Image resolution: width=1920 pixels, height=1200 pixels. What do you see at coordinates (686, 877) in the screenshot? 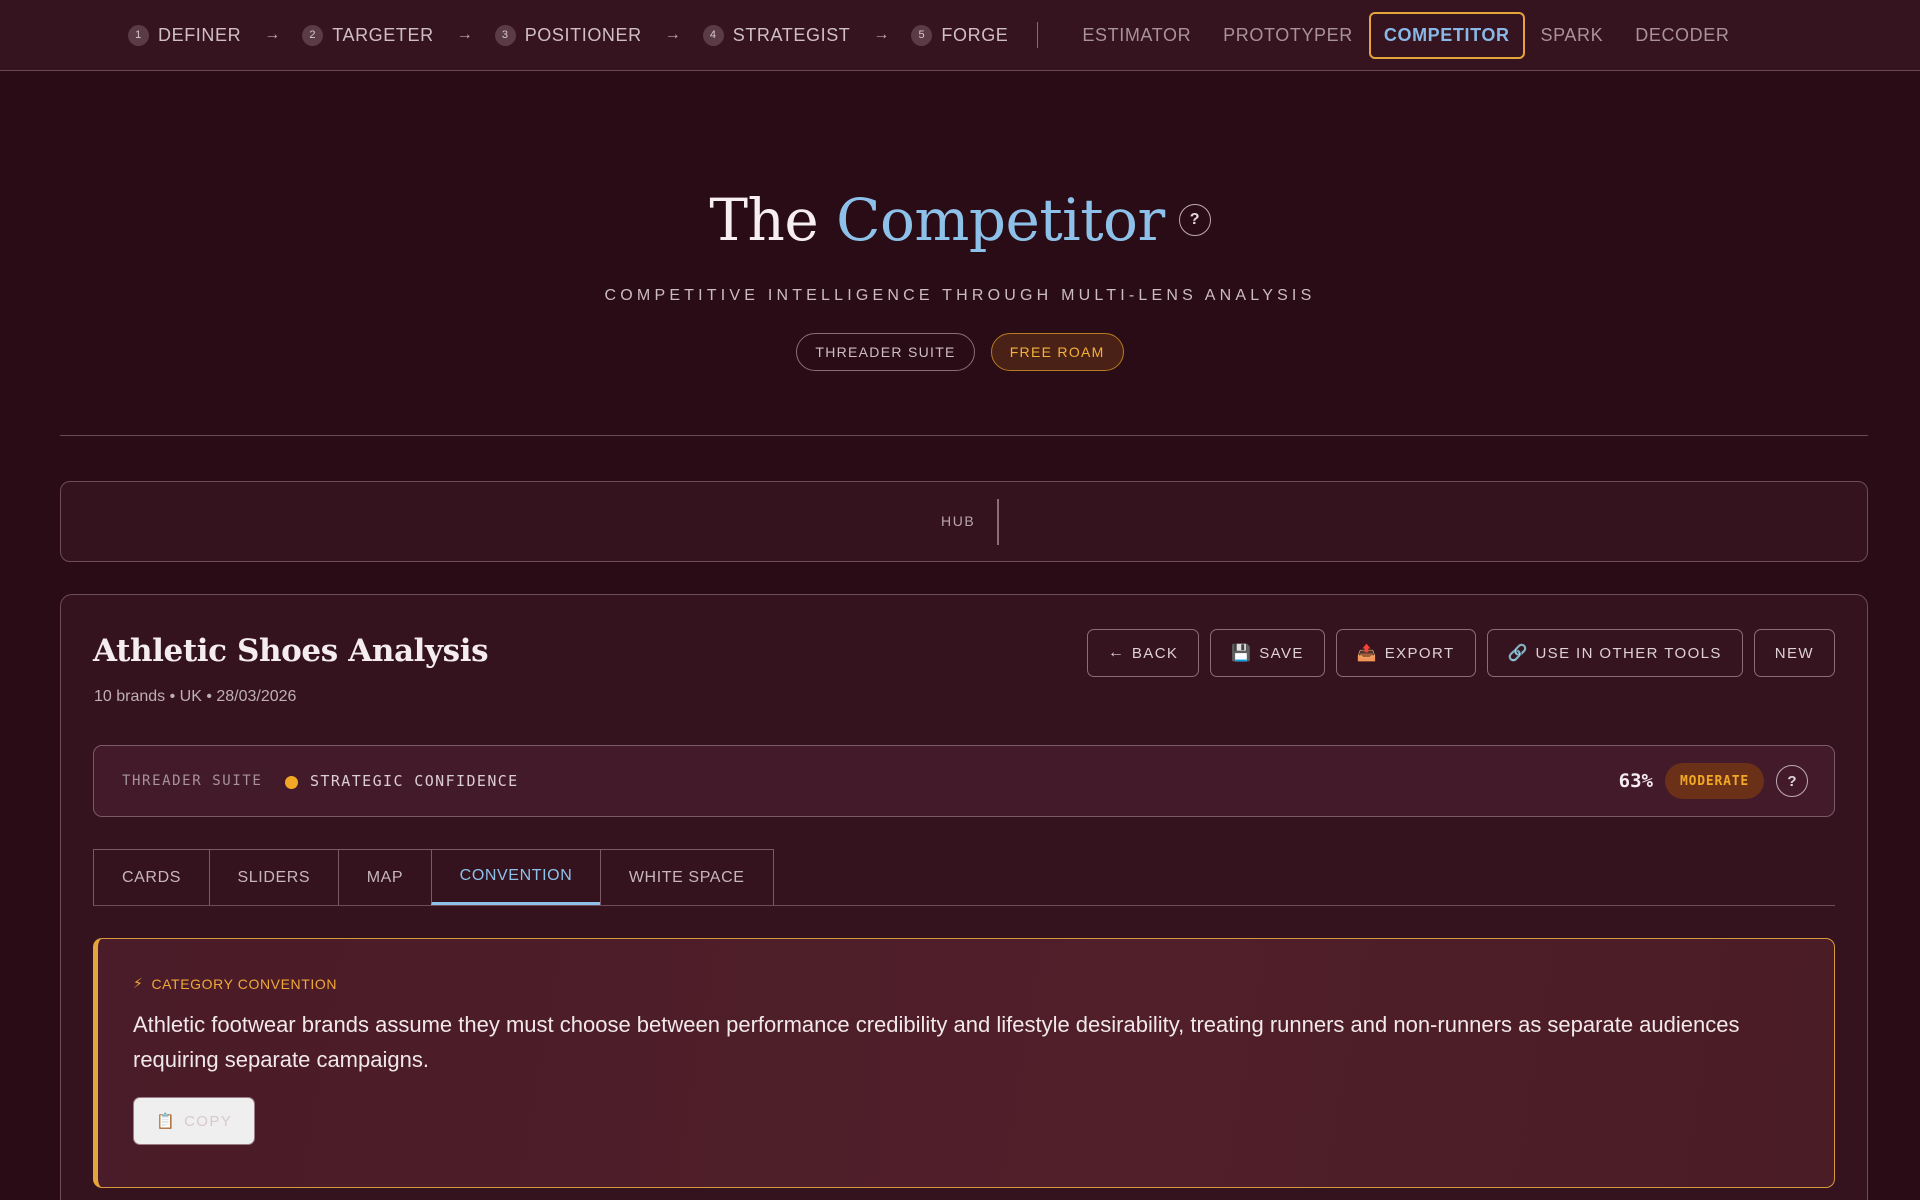
I see `tab-white-space: WHITE SPACE` at bounding box center [686, 877].